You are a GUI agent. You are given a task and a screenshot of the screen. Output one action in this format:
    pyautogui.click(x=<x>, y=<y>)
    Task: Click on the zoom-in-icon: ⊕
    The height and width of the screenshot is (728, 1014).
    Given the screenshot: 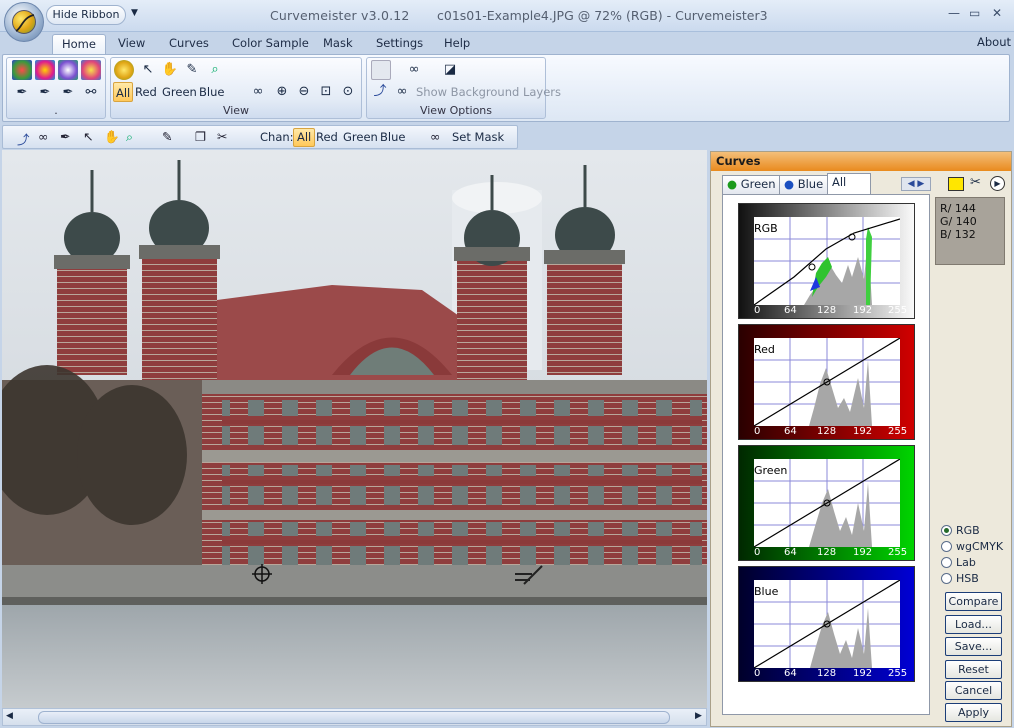 What is the action you would take?
    pyautogui.click(x=282, y=92)
    